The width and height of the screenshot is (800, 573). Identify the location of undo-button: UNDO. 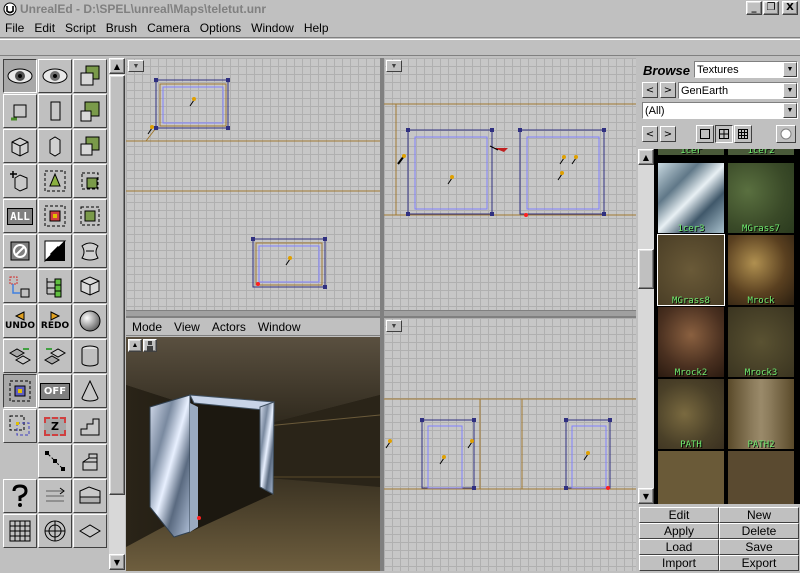
(20, 321).